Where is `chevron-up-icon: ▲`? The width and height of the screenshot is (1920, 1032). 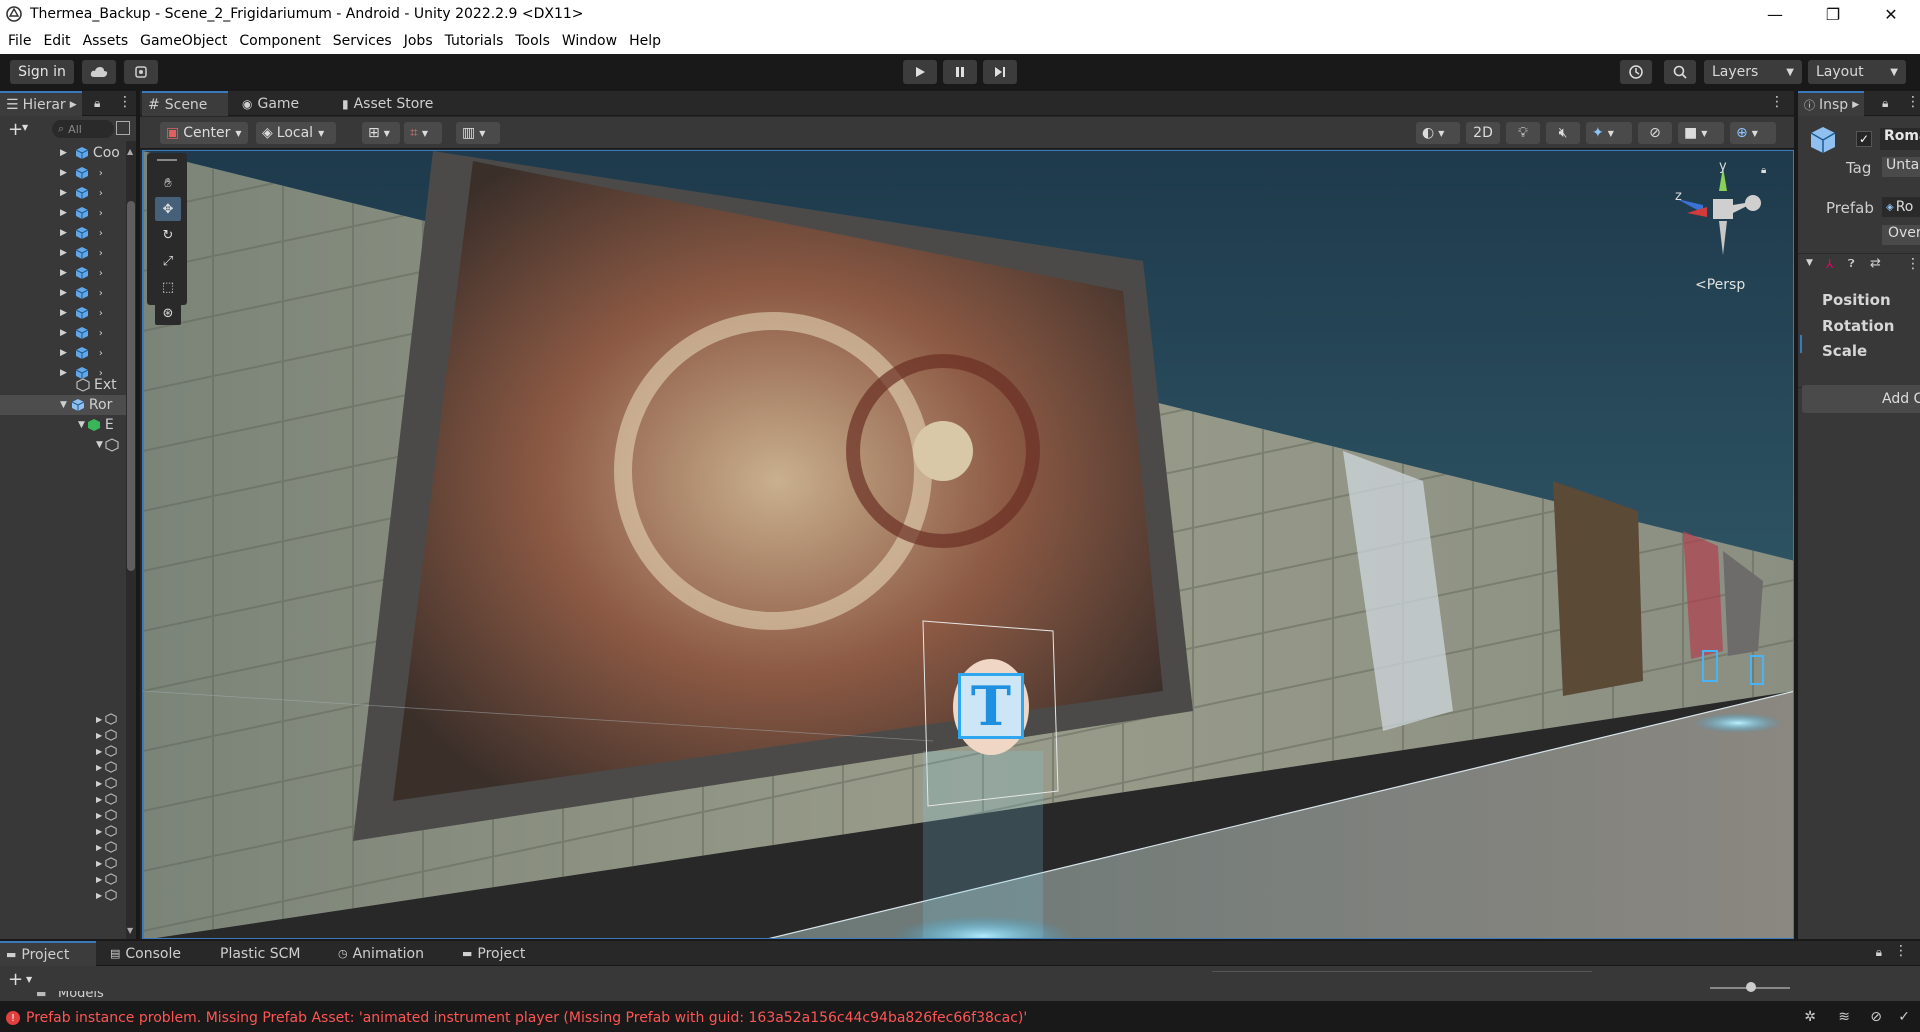 chevron-up-icon: ▲ is located at coordinates (130, 151).